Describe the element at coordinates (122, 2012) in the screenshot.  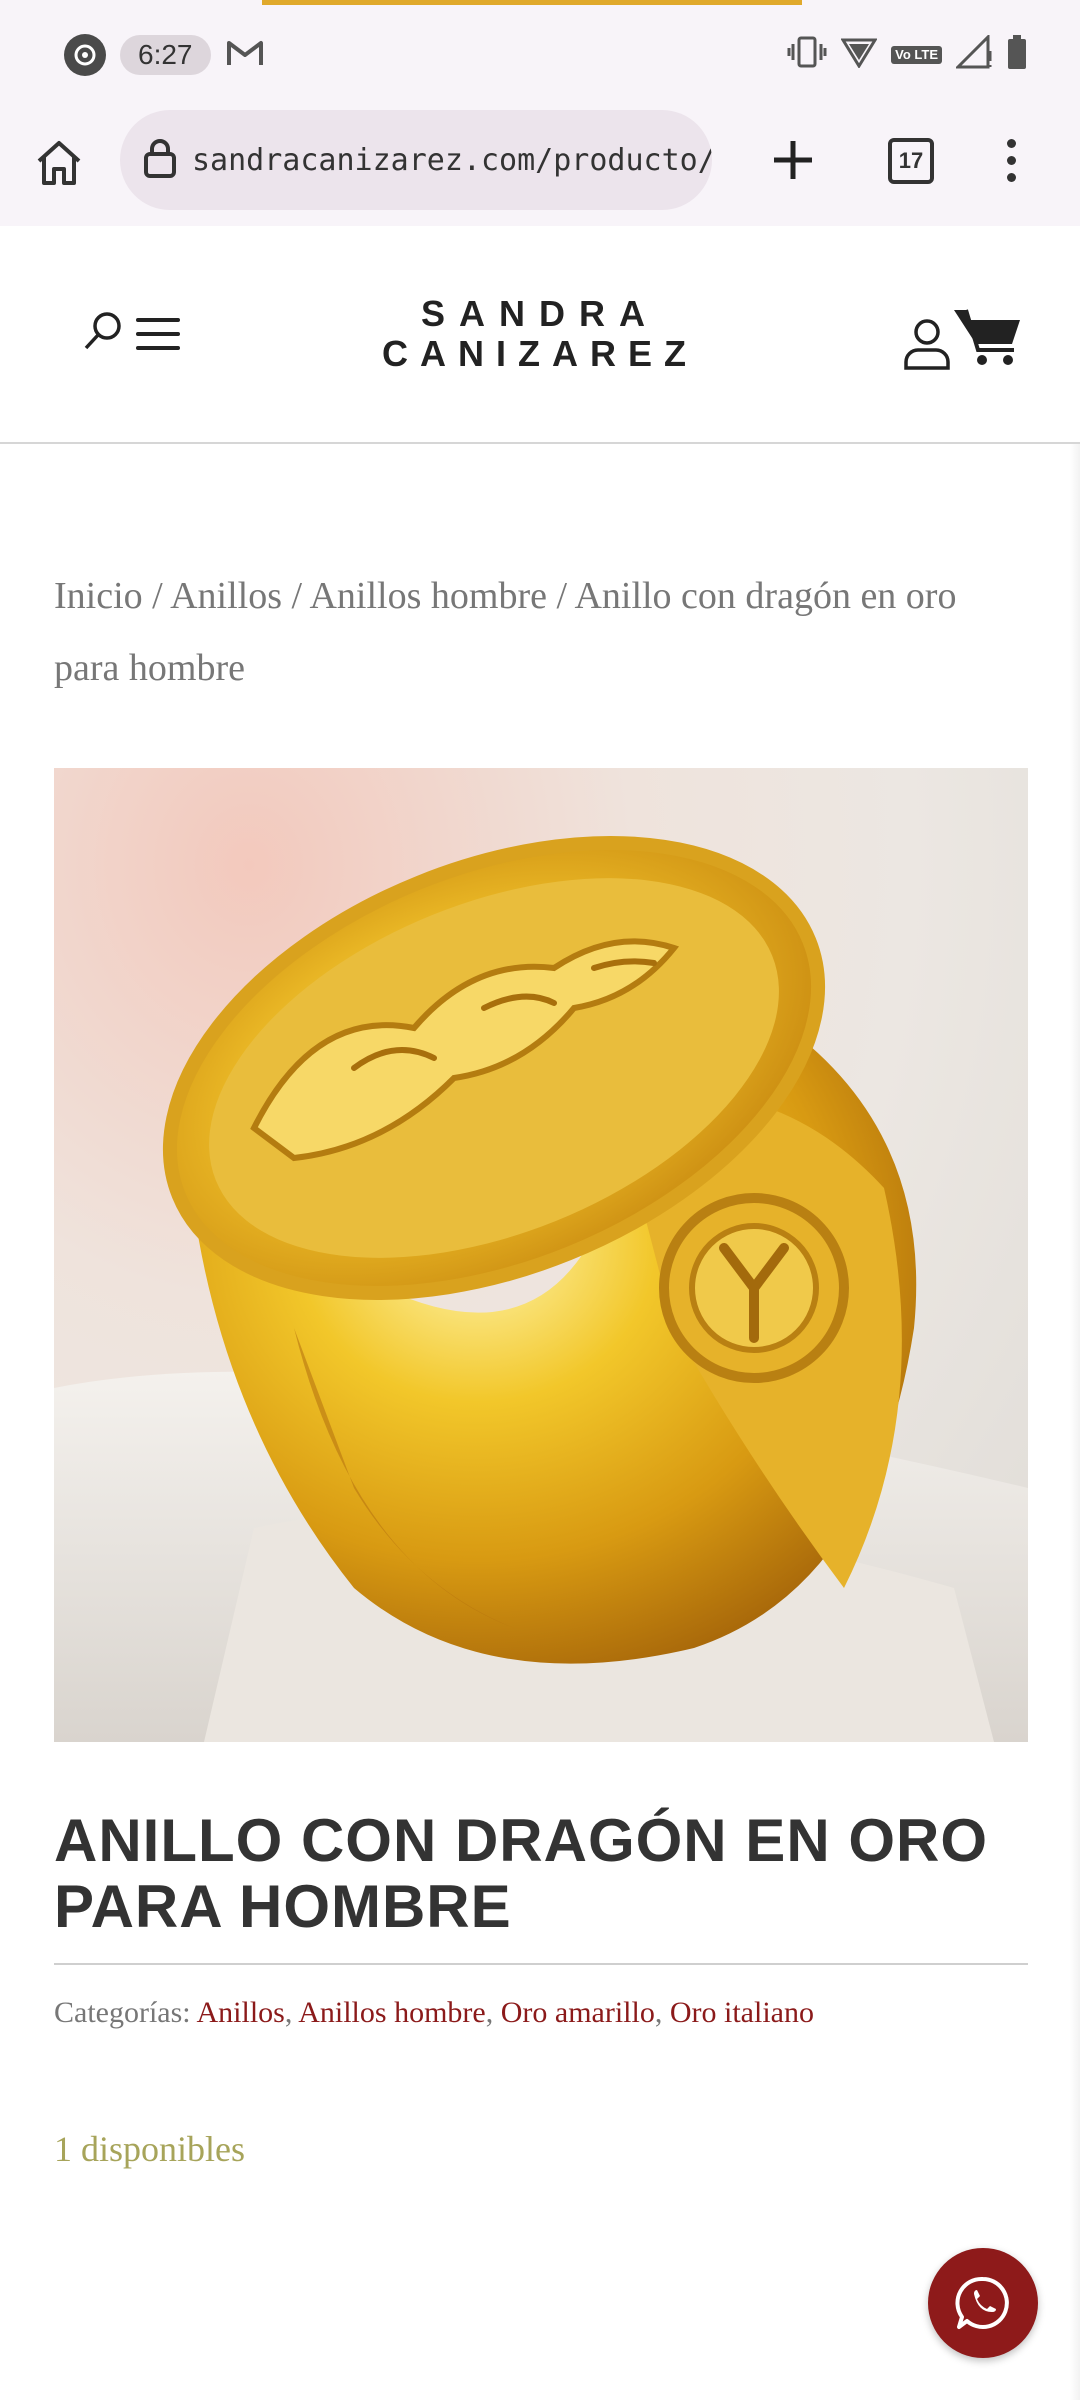
I see `categories-label: Categorías:` at that location.